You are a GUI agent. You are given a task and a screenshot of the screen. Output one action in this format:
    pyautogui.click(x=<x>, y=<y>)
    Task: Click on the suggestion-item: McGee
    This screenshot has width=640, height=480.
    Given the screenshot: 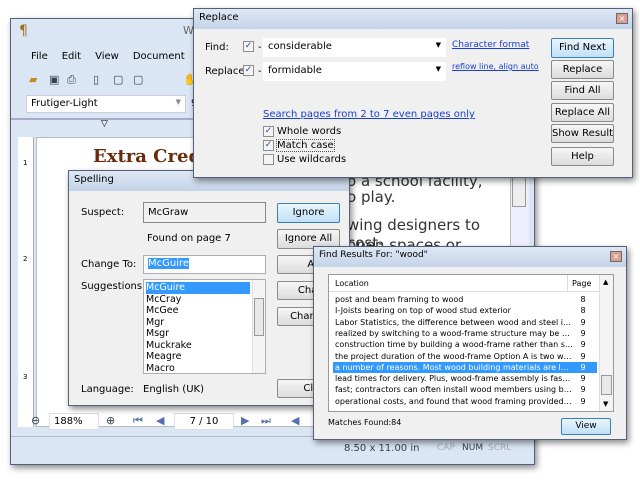 What is the action you would take?
    pyautogui.click(x=198, y=311)
    